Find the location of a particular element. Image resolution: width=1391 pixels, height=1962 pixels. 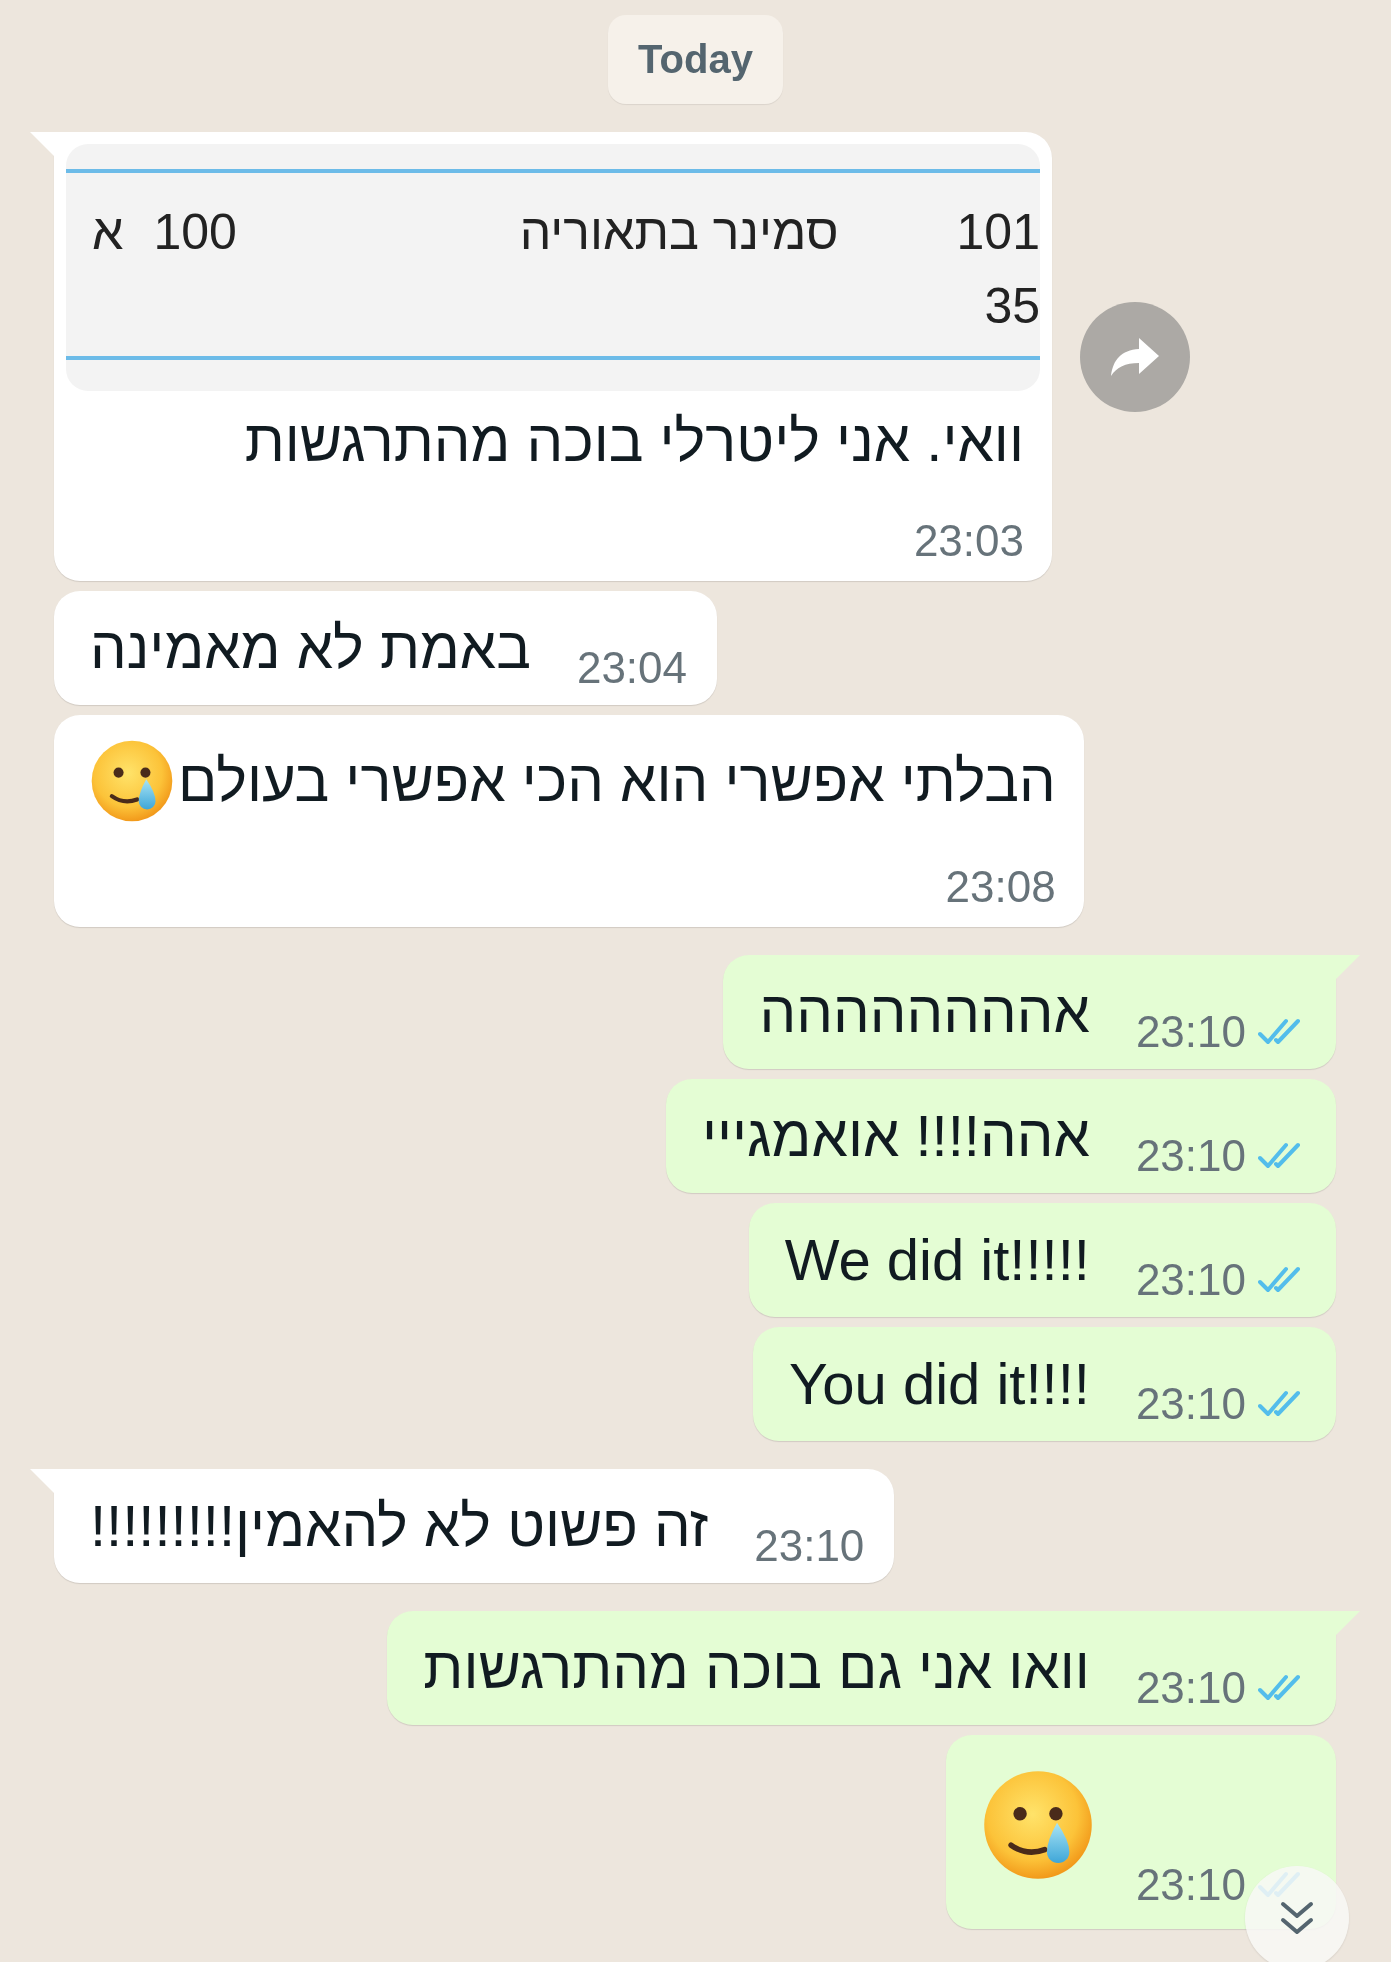

message-text: You did it!!!! is located at coordinates (939, 1384).